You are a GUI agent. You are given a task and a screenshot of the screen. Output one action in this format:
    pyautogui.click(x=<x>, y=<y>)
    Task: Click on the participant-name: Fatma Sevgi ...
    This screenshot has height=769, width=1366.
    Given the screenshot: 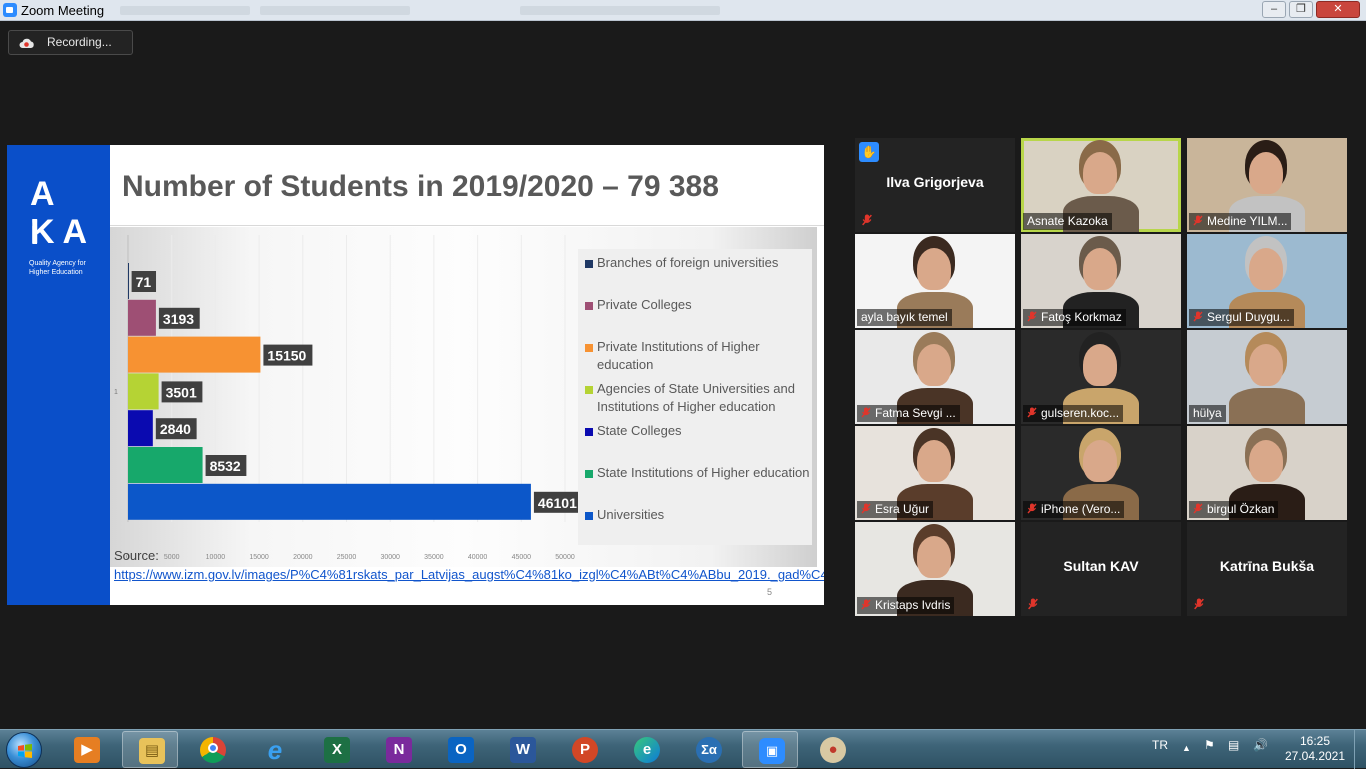 What is the action you would take?
    pyautogui.click(x=915, y=413)
    